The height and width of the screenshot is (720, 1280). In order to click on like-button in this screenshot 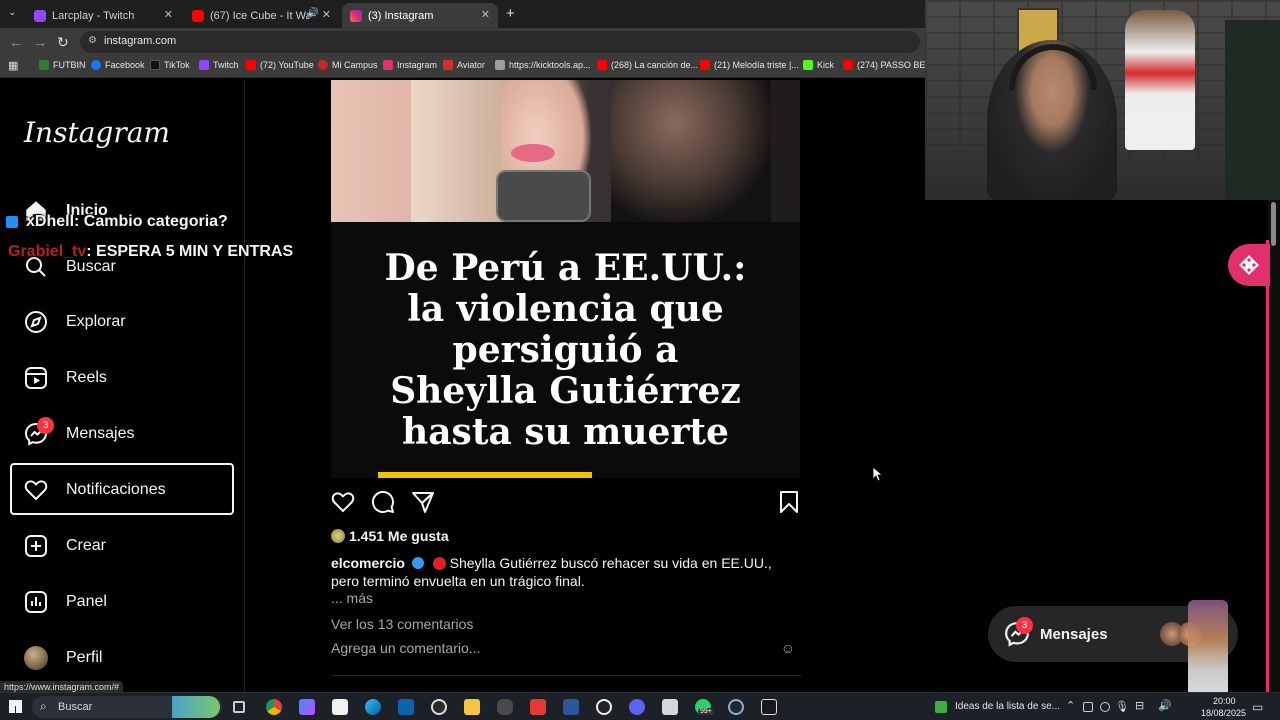, I will do `click(343, 504)`.